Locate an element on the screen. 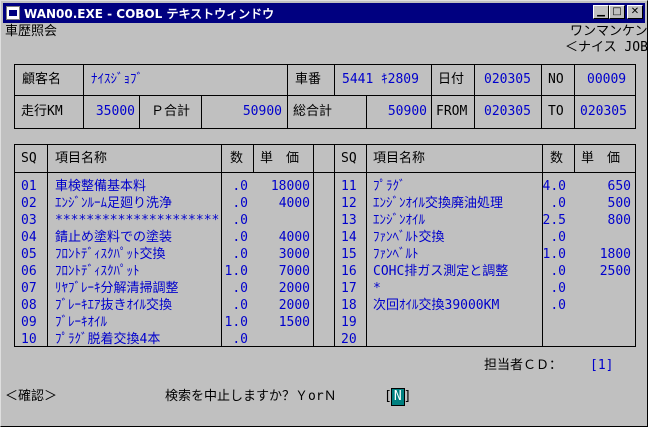  answer-close-bracket: ] is located at coordinates (407, 396).